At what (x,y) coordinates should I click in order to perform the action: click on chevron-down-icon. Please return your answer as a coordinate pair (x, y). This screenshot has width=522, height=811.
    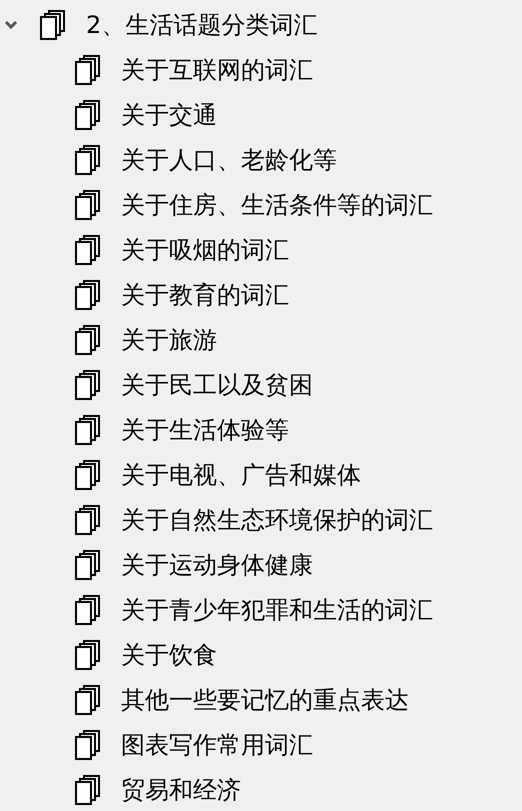
    Looking at the image, I should click on (11, 25).